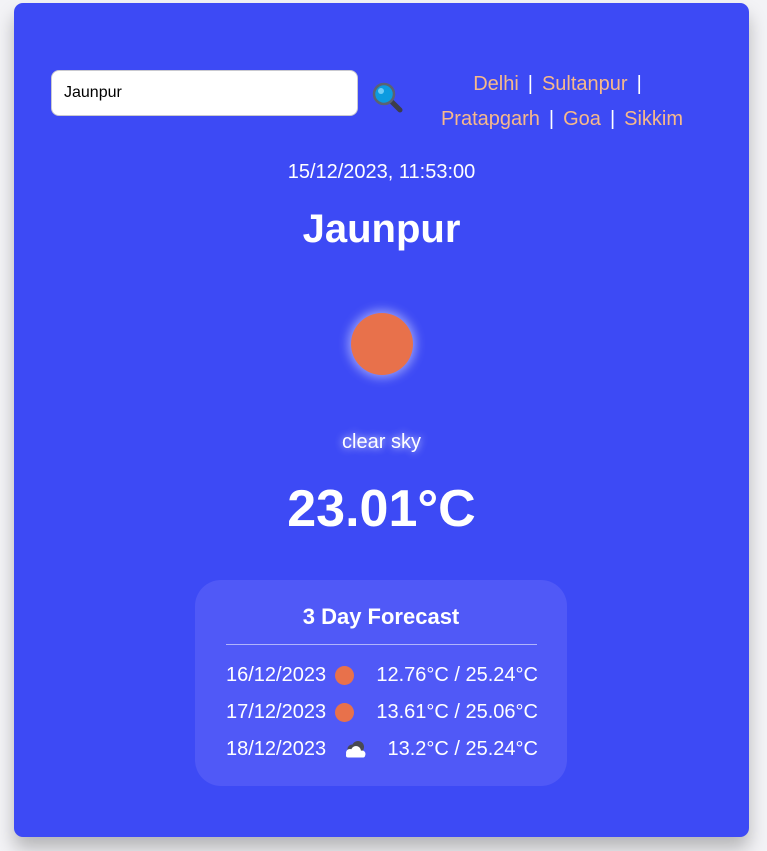 The image size is (767, 851). I want to click on city-link-sikkim: Sikkim, so click(653, 119).